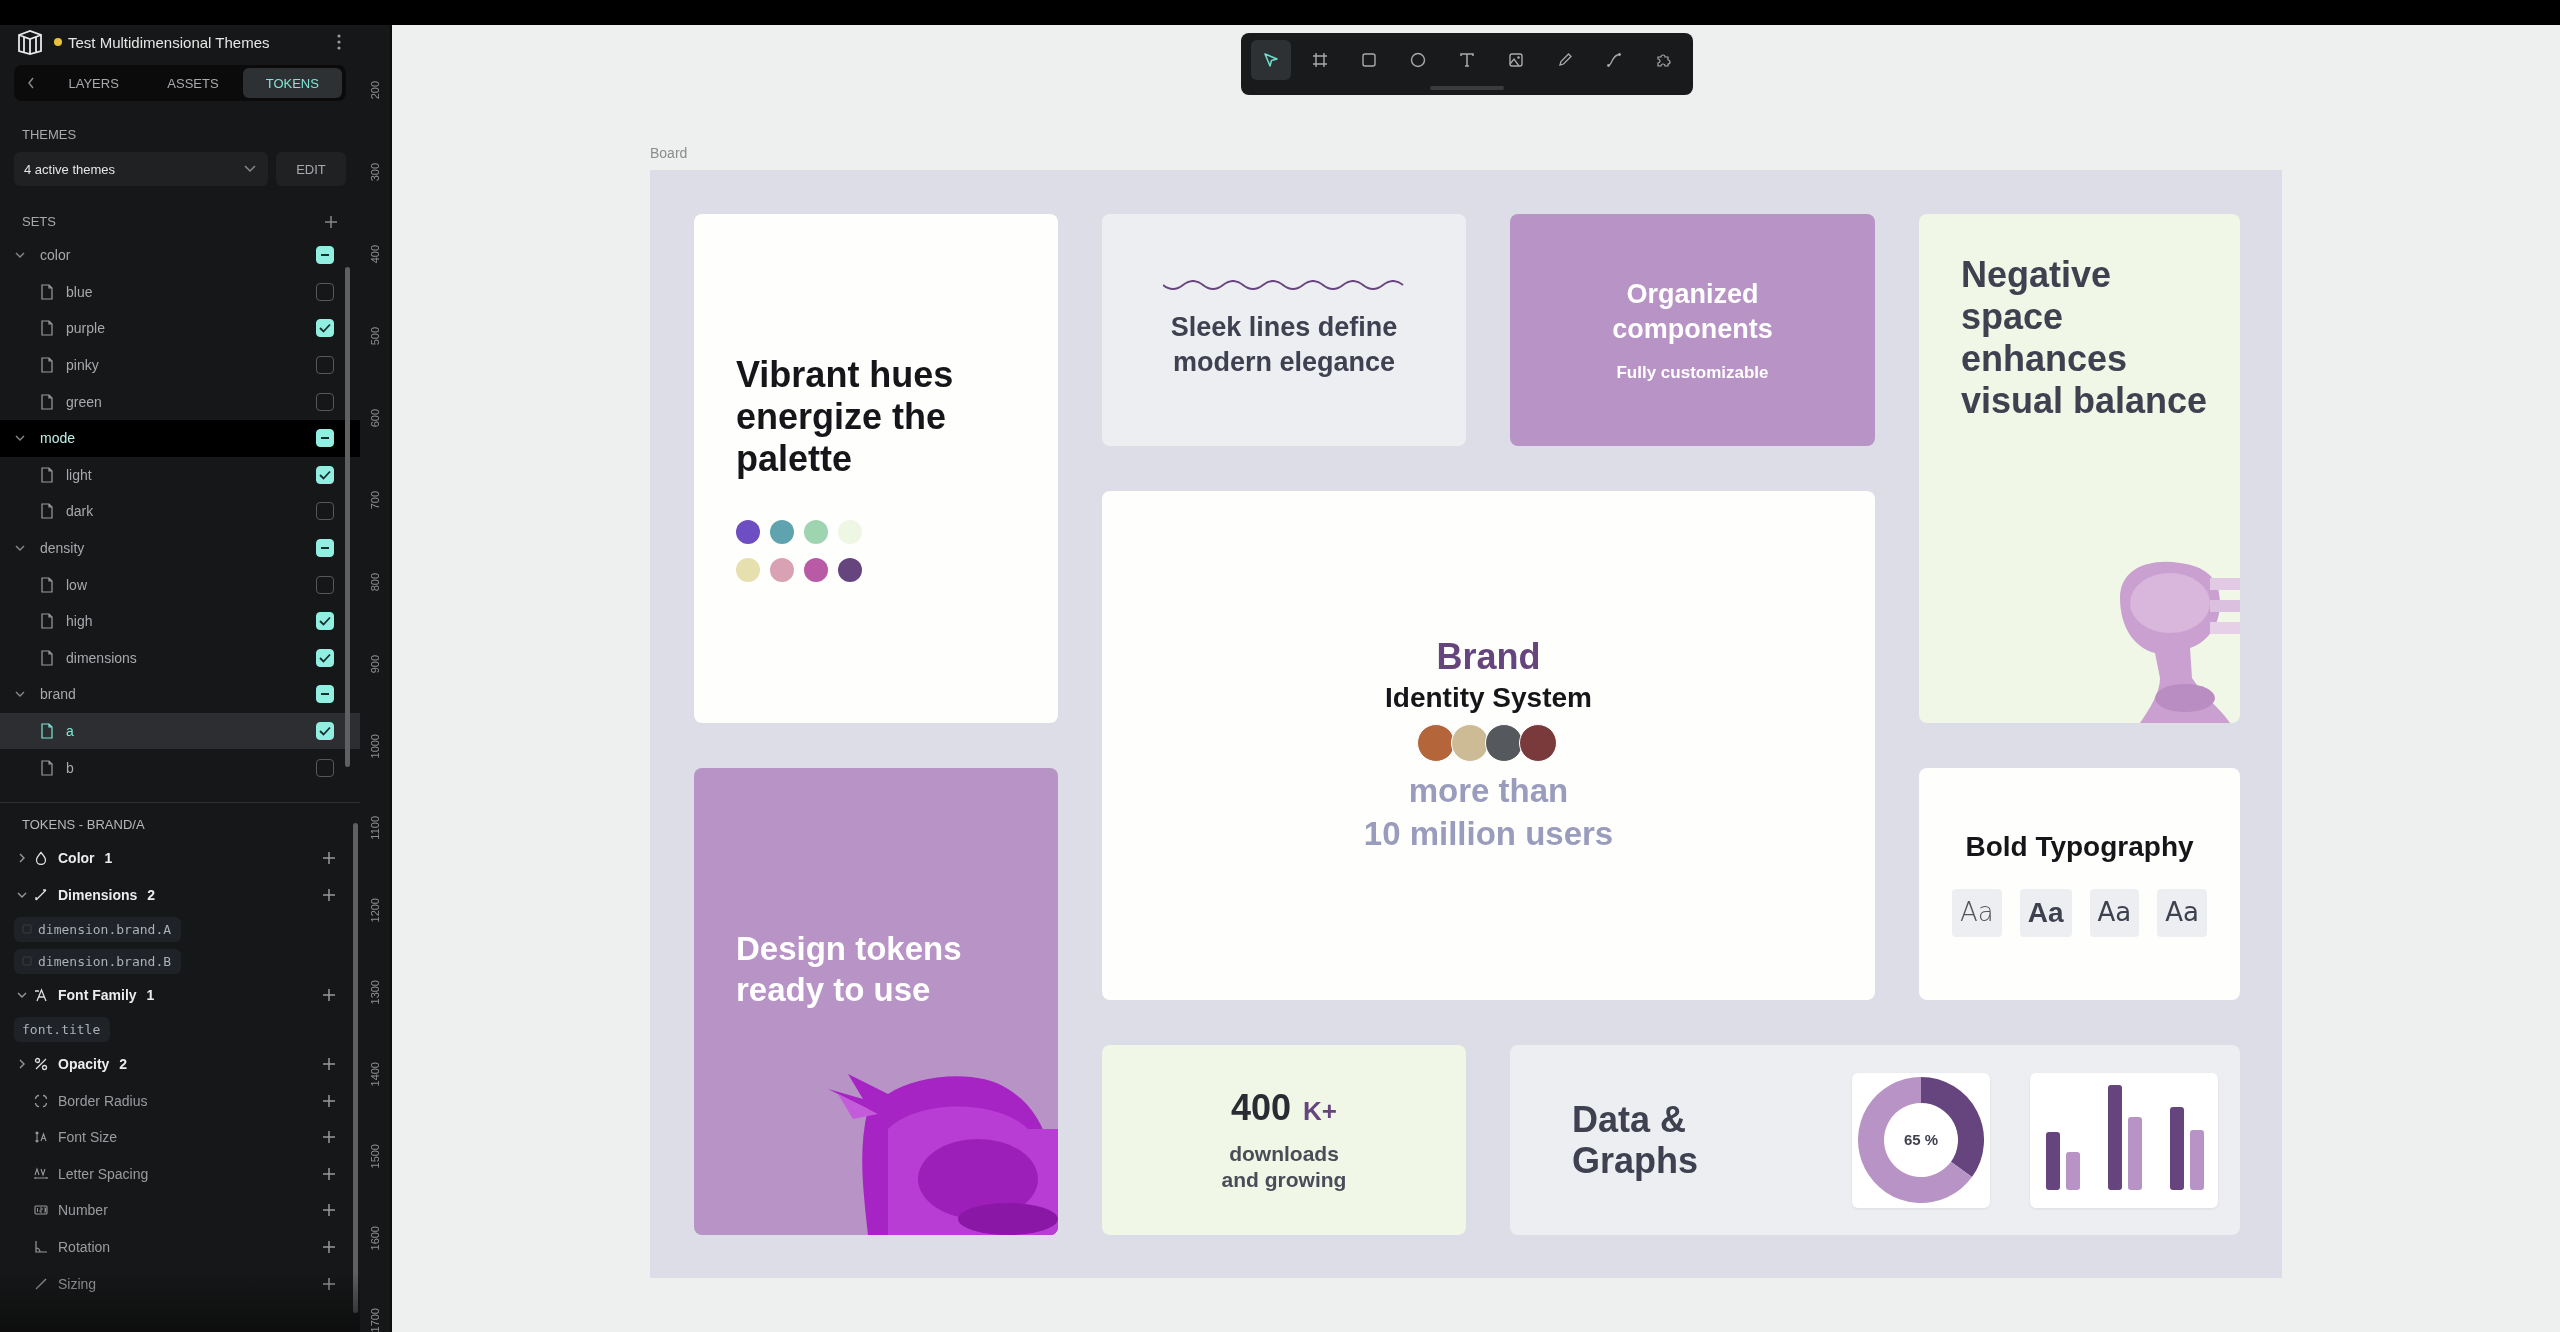 The height and width of the screenshot is (1332, 2560). I want to click on angle-icon, so click(41, 1246).